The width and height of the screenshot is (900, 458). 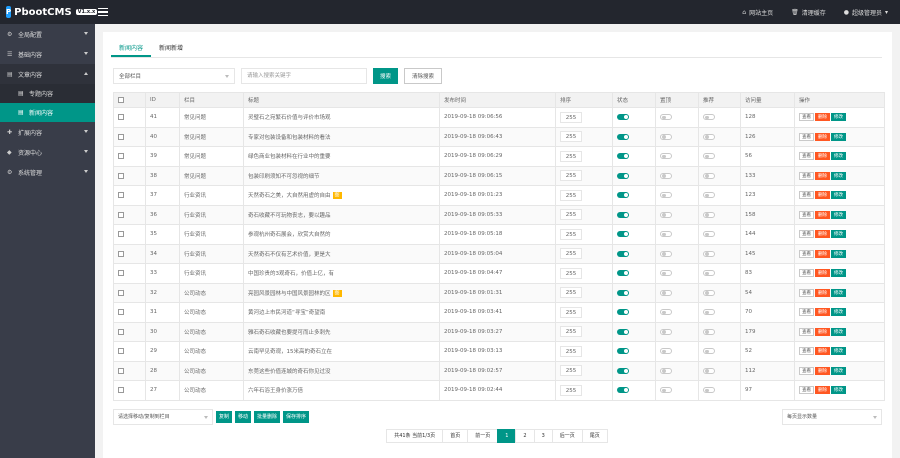 What do you see at coordinates (243, 416) in the screenshot?
I see `move-button: 移动` at bounding box center [243, 416].